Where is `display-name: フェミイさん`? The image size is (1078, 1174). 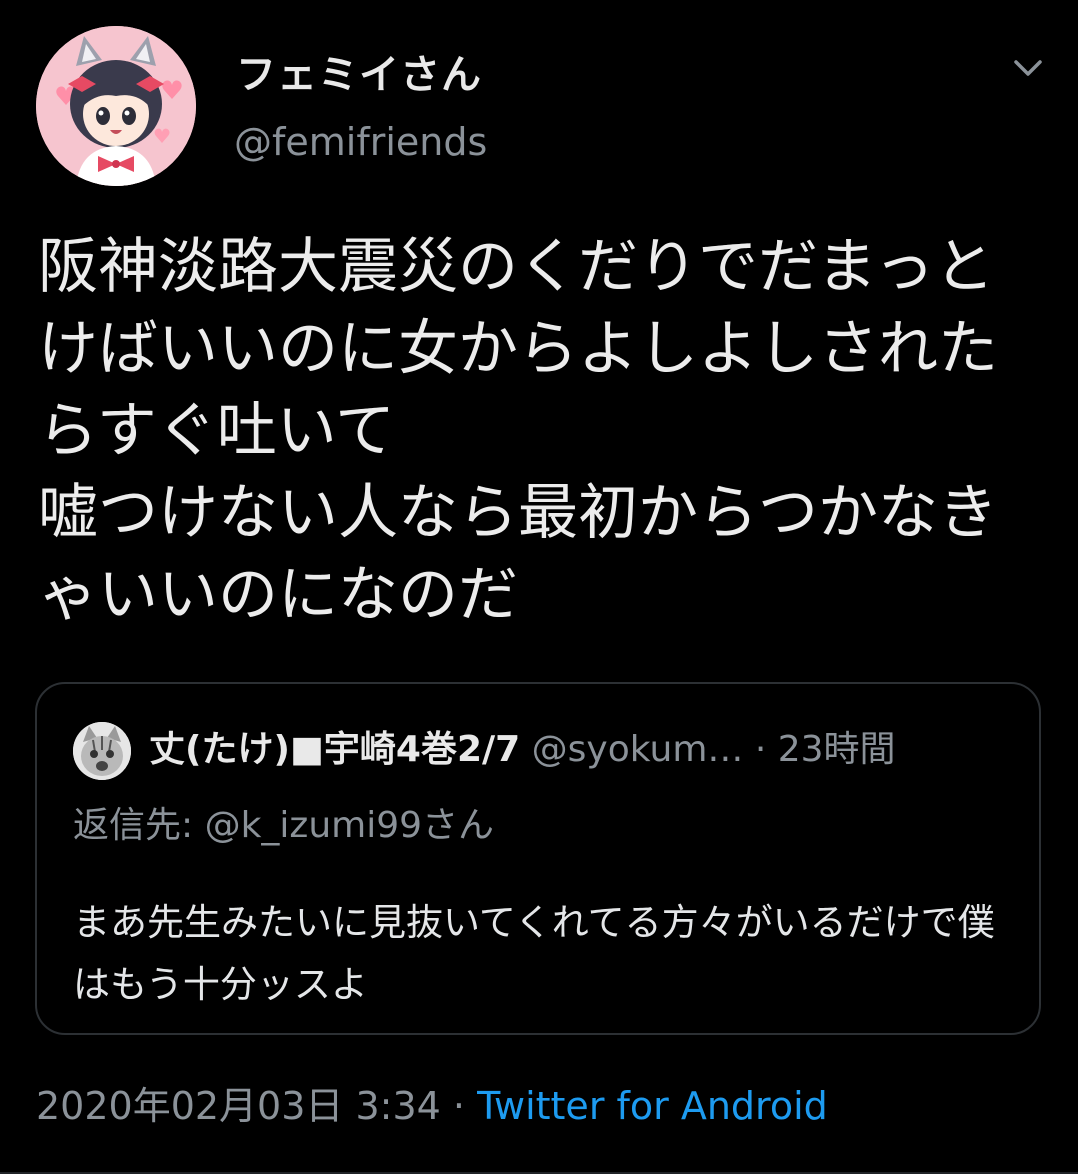
display-name: フェミイさん is located at coordinates (359, 71).